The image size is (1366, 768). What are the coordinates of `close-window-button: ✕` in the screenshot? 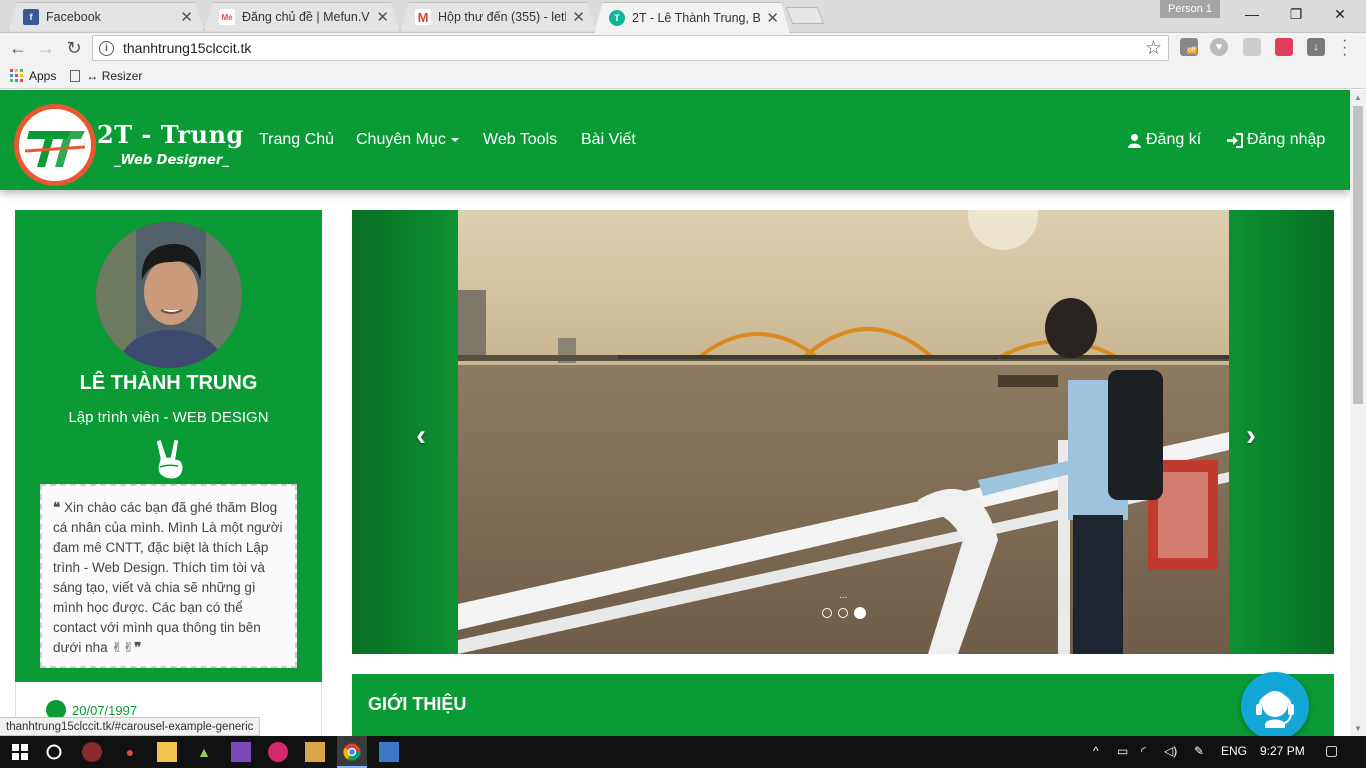 It's located at (1340, 14).